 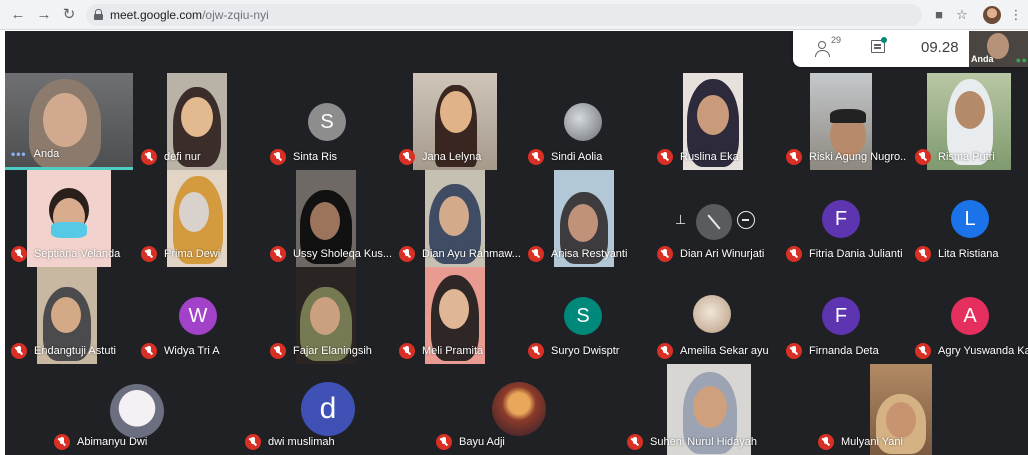 I want to click on participant-tile: Bayu Adji, so click(x=518, y=409).